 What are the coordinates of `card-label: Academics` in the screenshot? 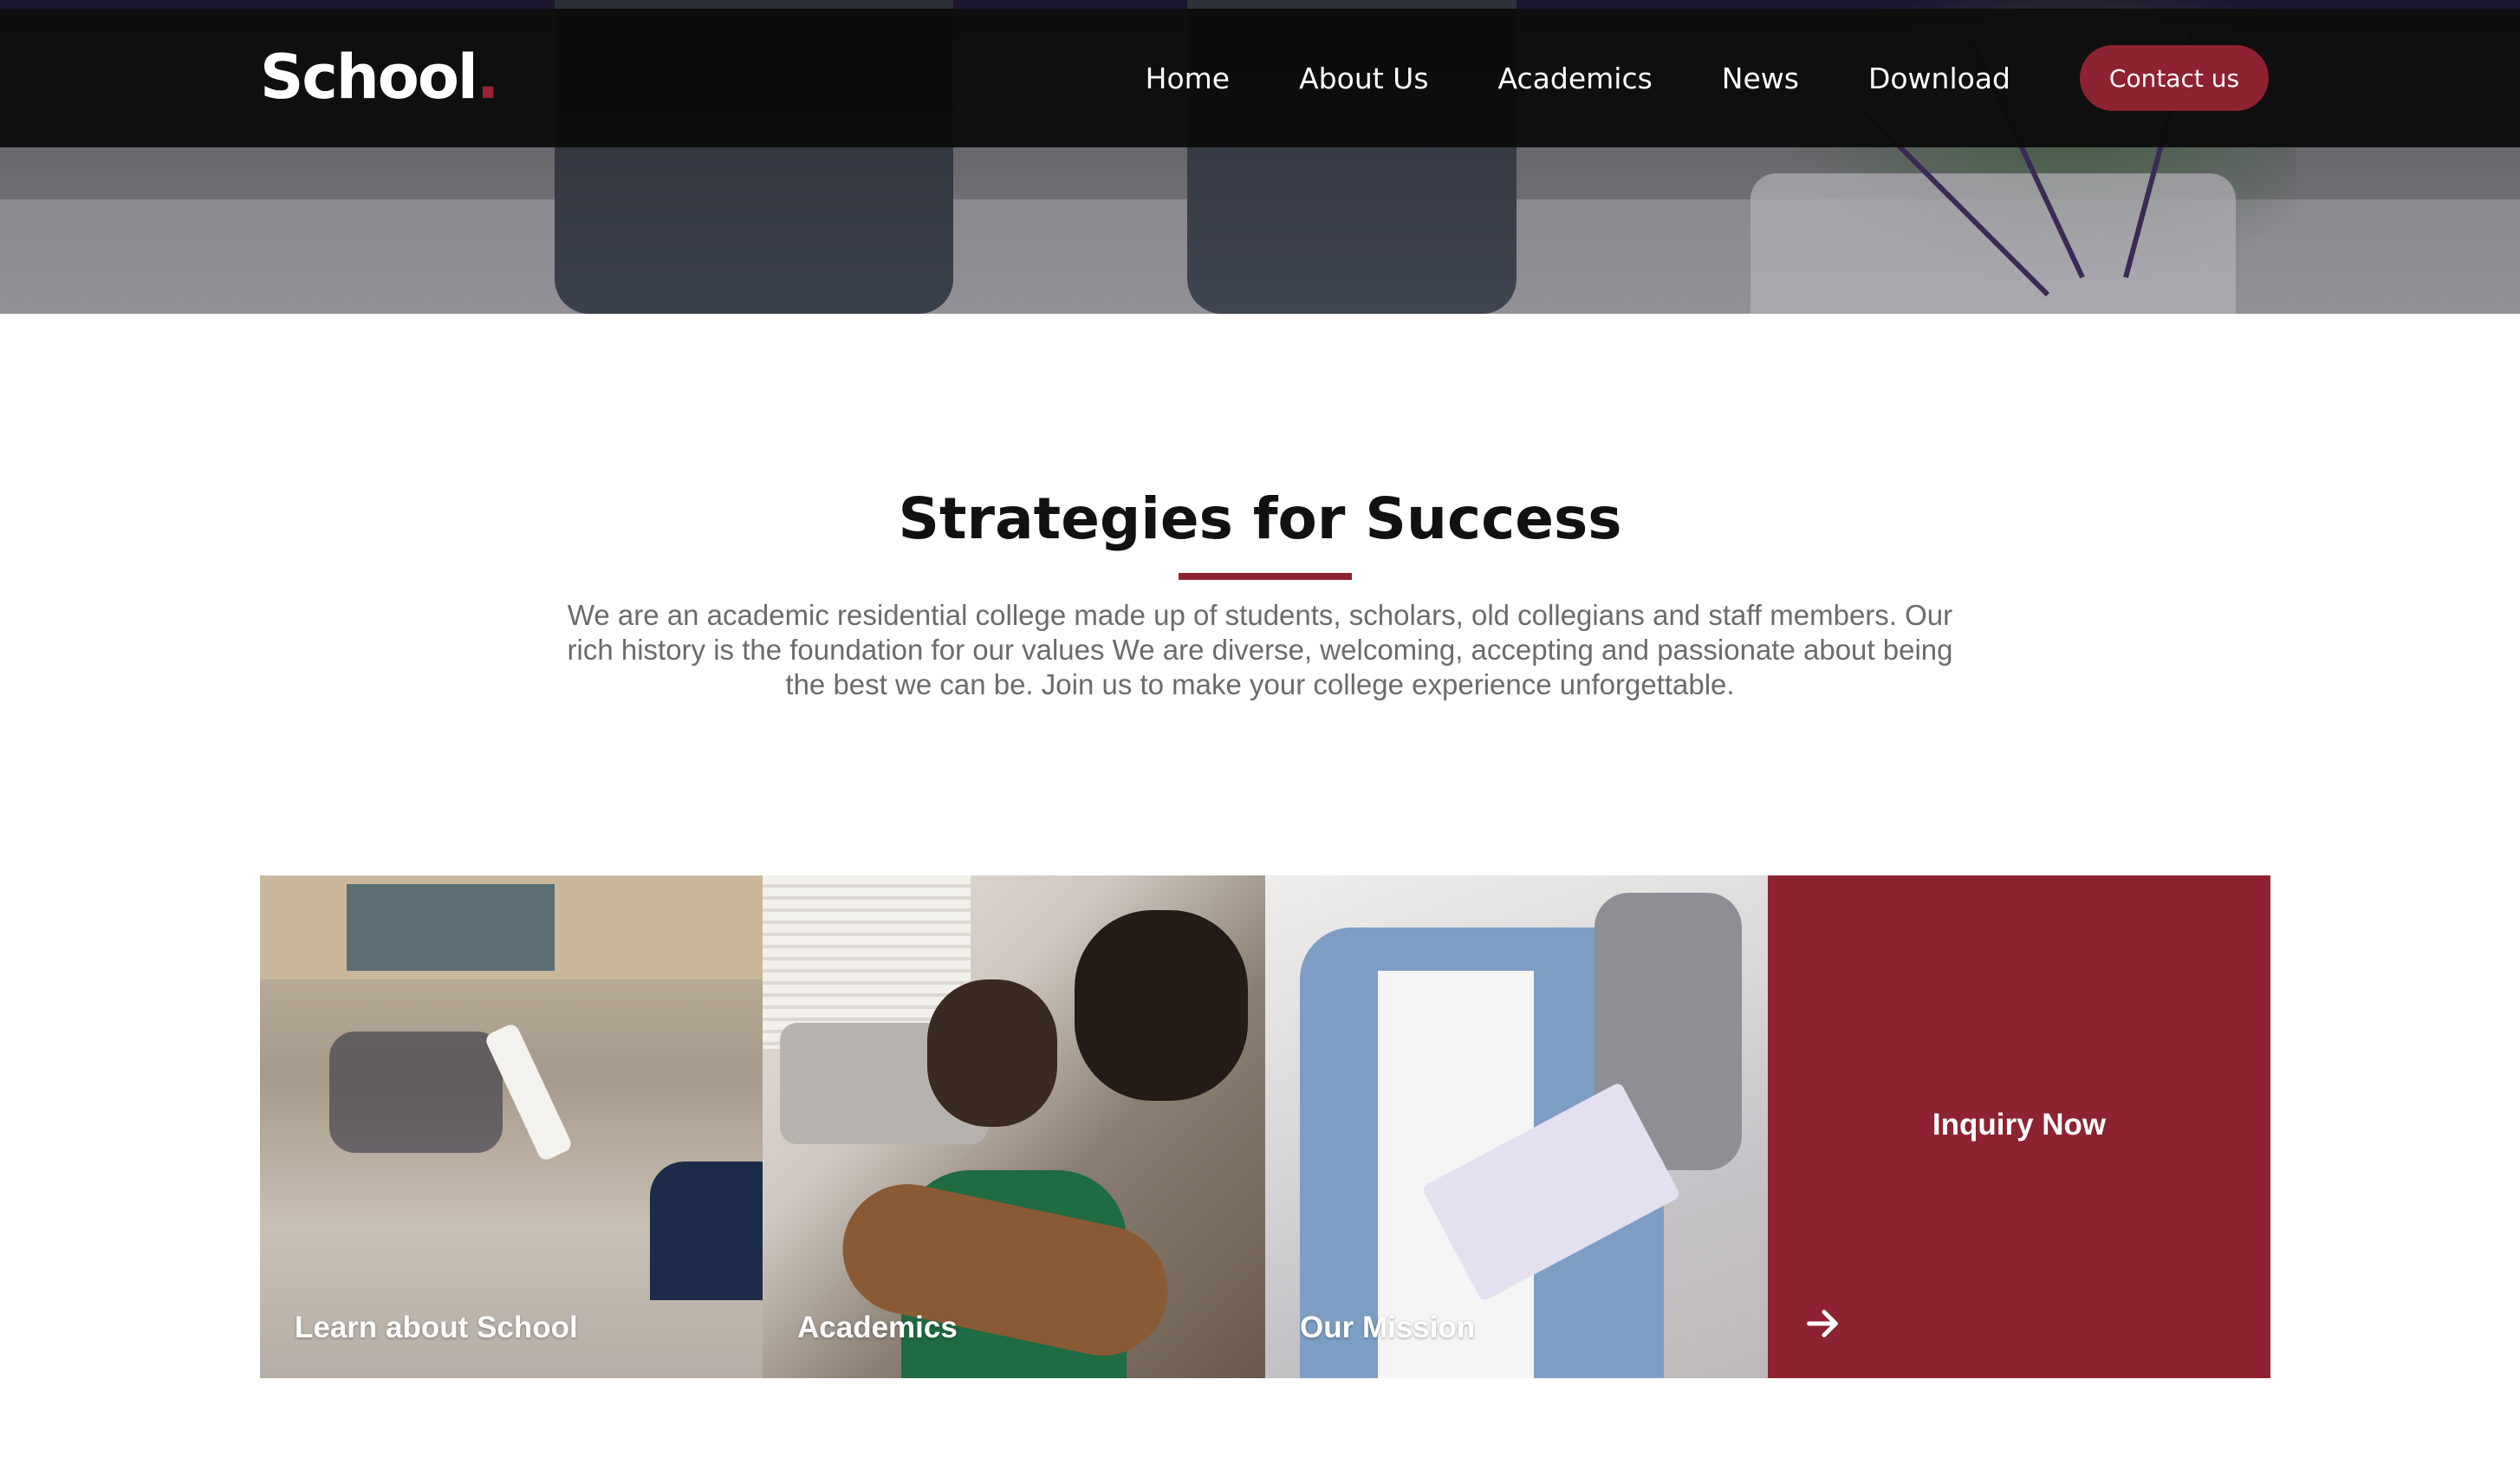 It's located at (877, 1328).